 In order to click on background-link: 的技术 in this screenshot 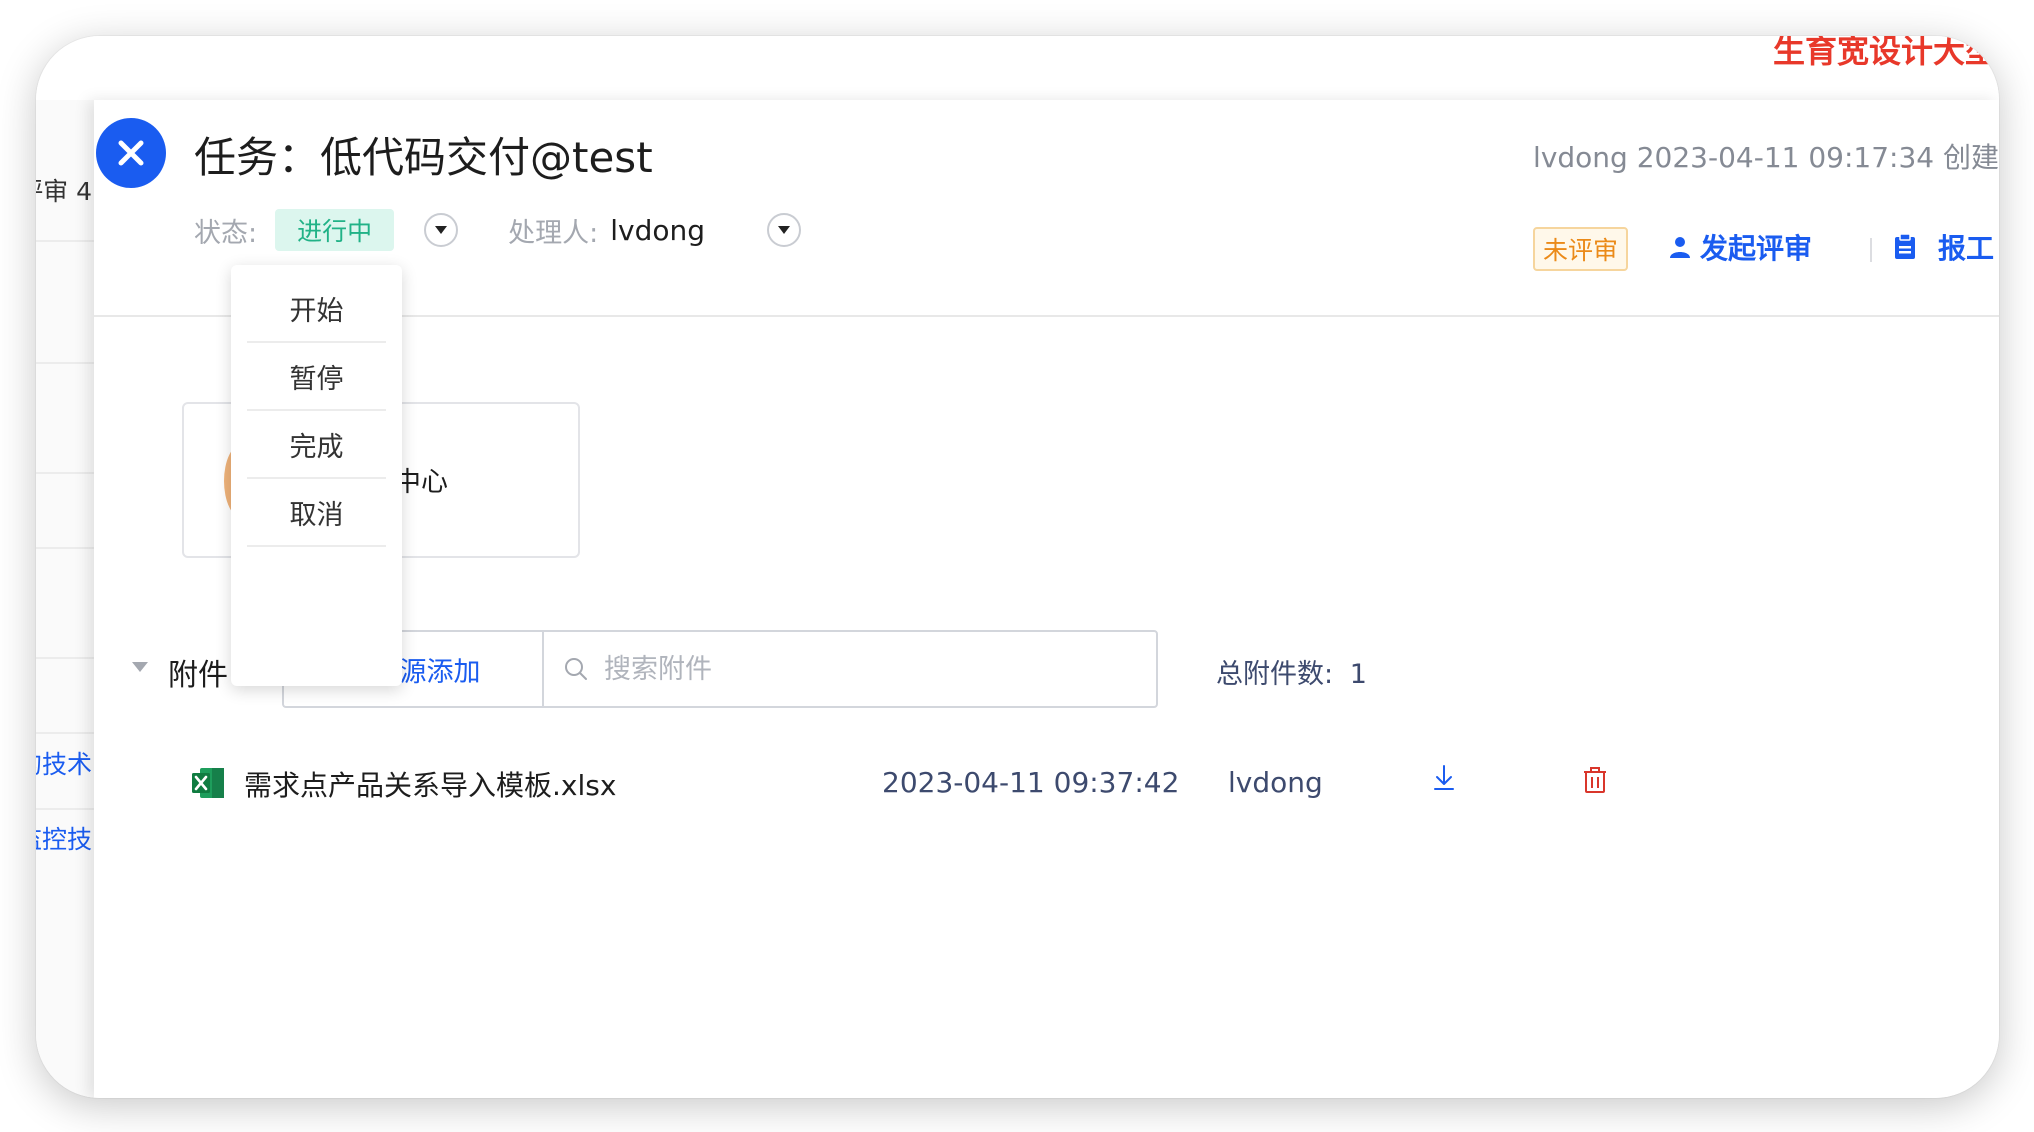, I will do `click(64, 763)`.